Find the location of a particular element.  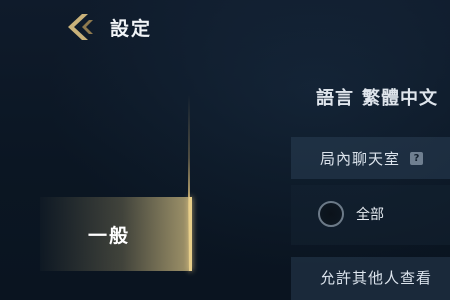

chevron-left-icon is located at coordinates (80, 27).